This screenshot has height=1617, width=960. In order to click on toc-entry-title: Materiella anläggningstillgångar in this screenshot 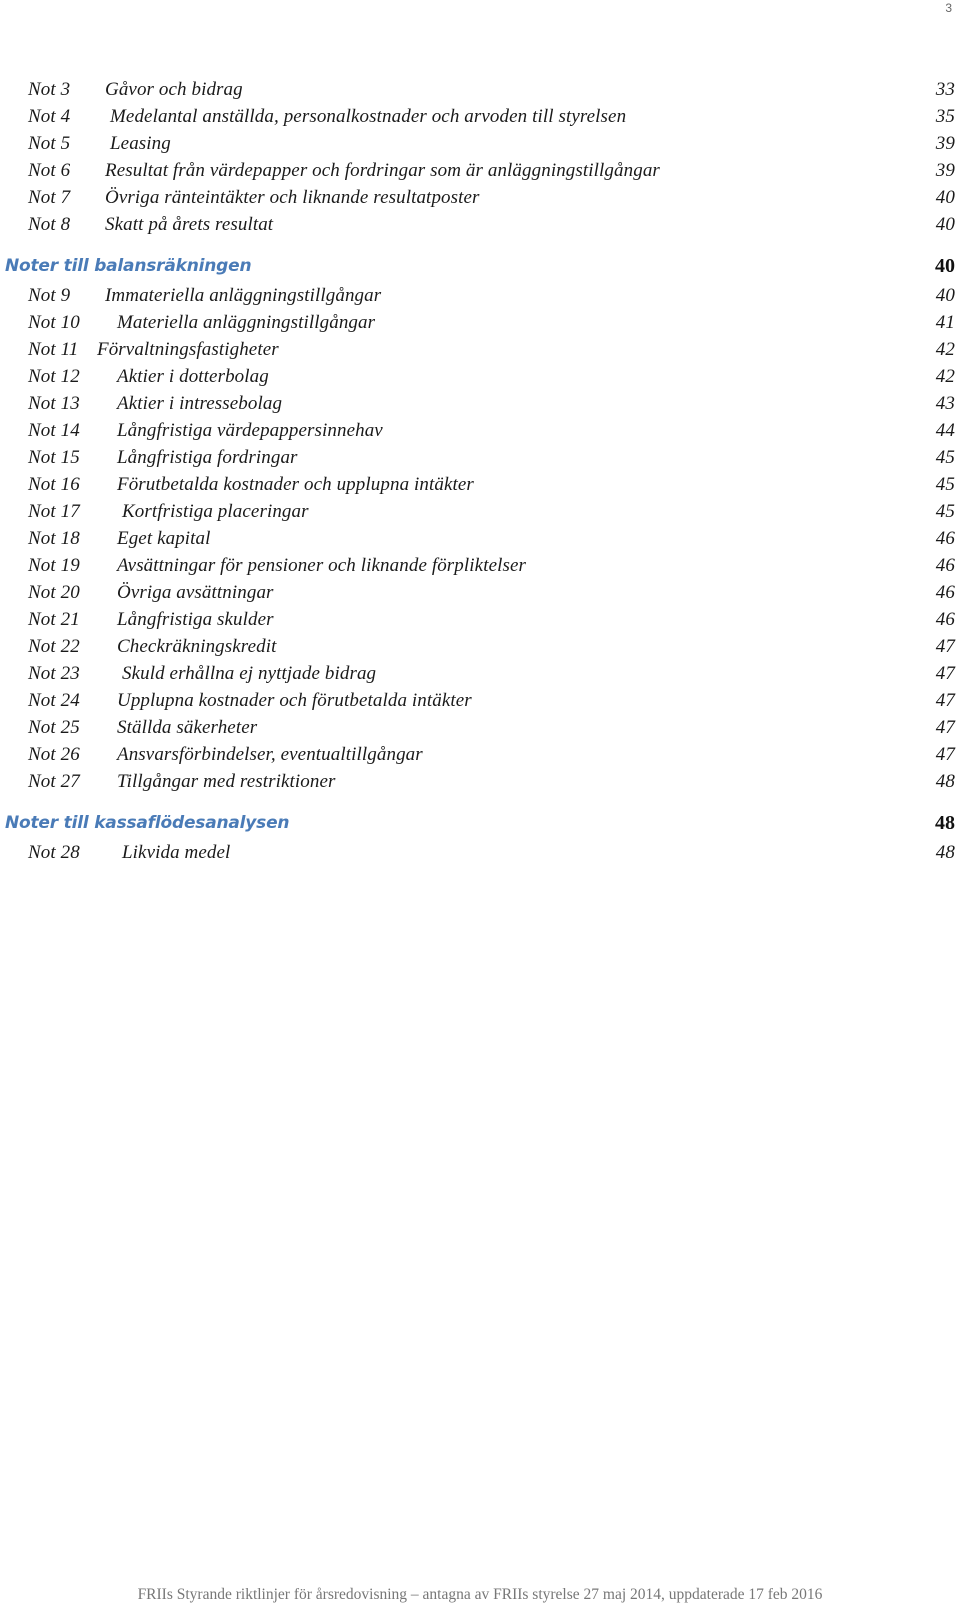, I will do `click(246, 322)`.